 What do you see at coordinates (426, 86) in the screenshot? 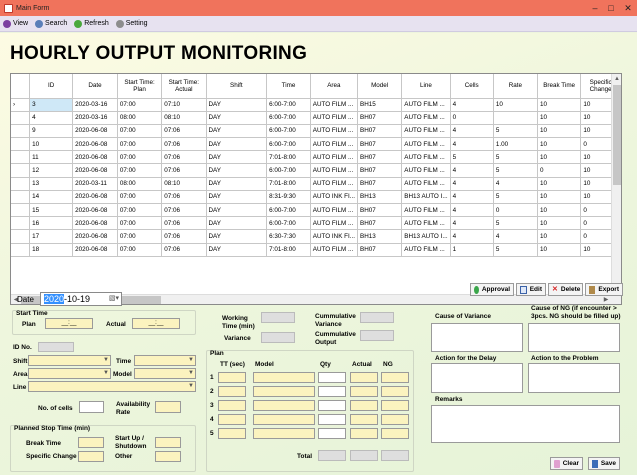
I see `column-header: Line` at bounding box center [426, 86].